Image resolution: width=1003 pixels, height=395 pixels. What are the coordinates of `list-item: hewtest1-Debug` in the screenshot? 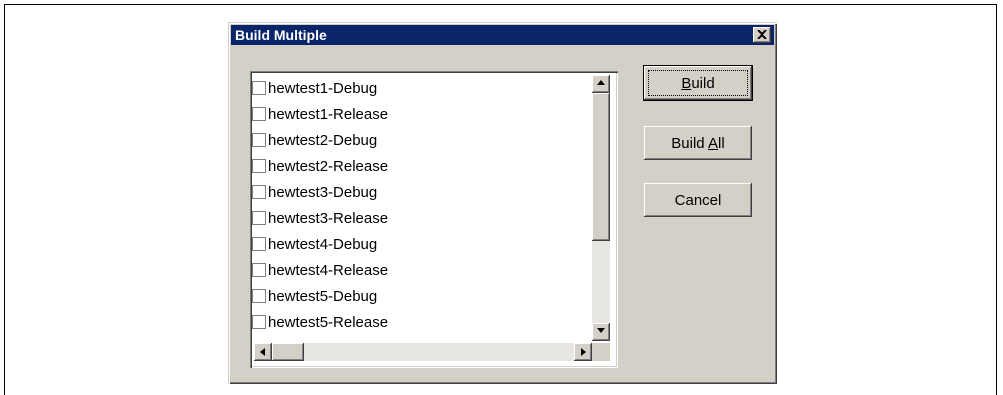 It's located at (320, 88).